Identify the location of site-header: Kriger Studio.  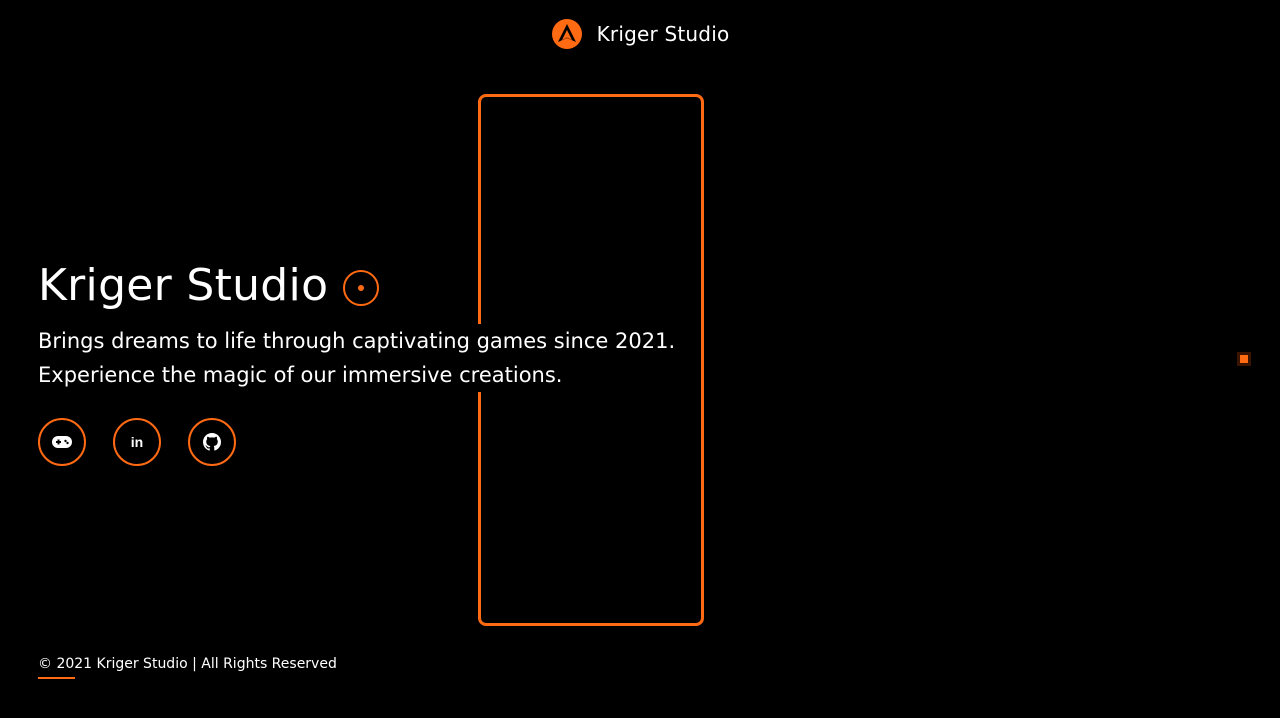
(640, 34).